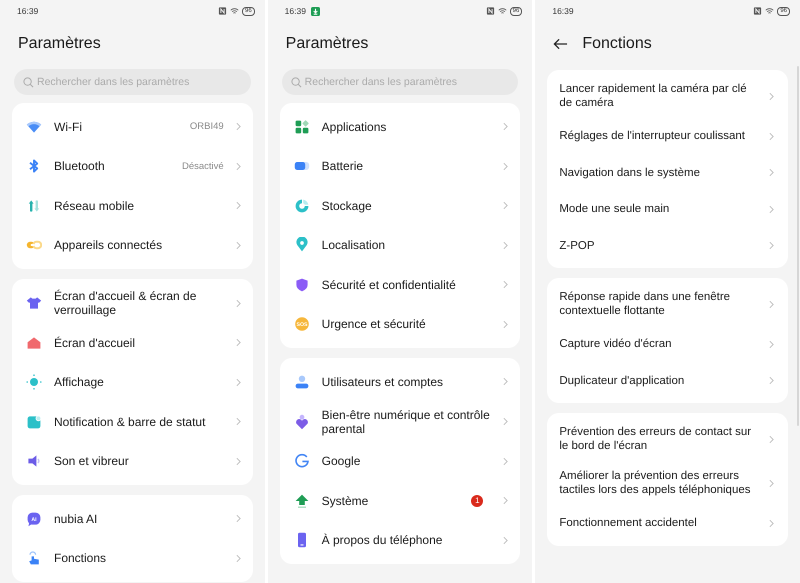  What do you see at coordinates (302, 500) in the screenshot?
I see `upload-arrow-icon` at bounding box center [302, 500].